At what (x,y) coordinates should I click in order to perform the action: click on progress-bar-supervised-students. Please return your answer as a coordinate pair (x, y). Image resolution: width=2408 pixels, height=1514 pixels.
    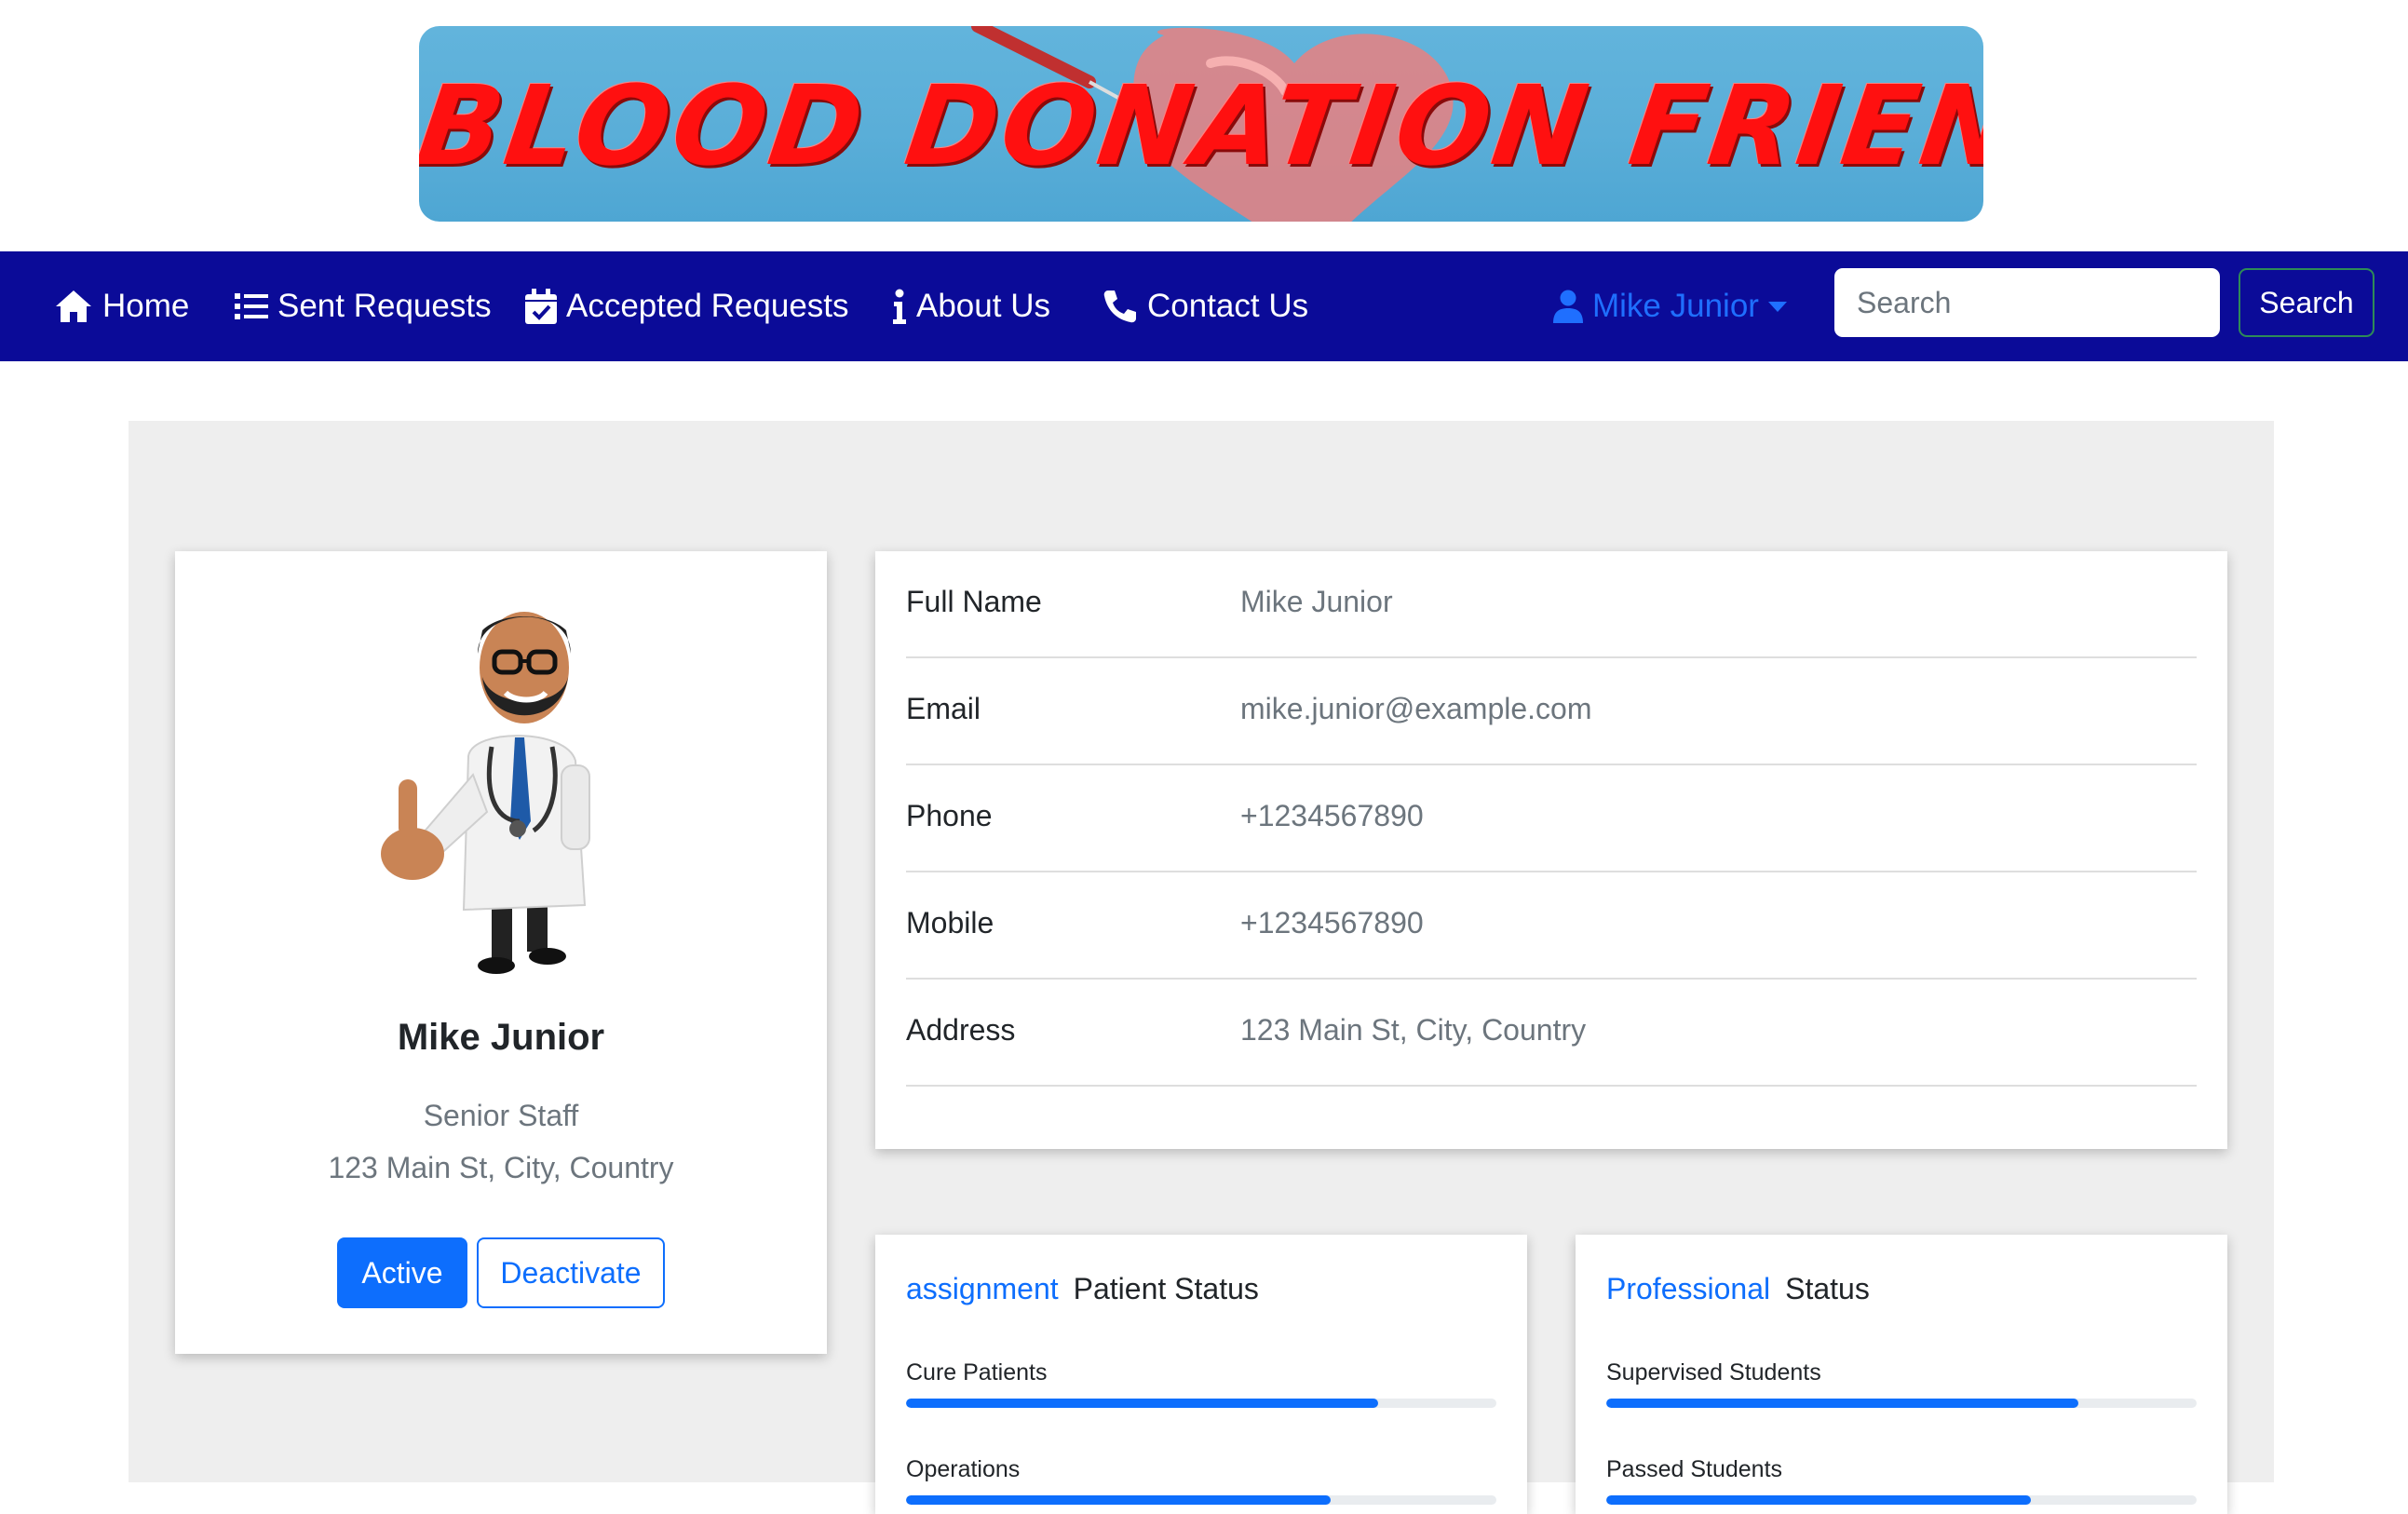
    Looking at the image, I should click on (1901, 1403).